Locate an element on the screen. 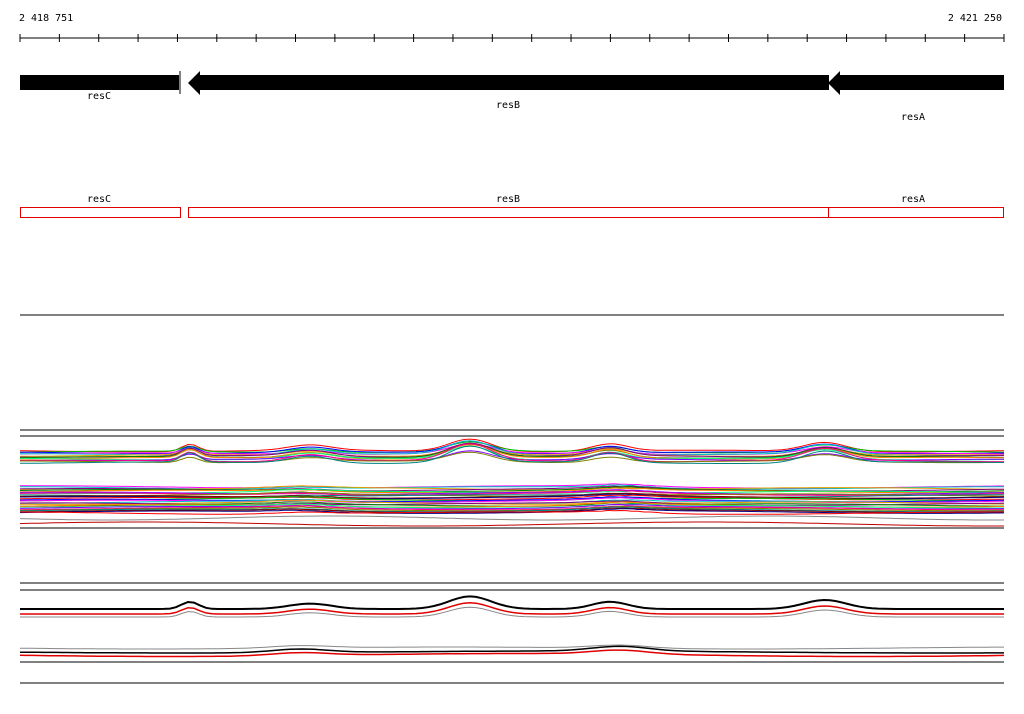 The image size is (1024, 714). gene-resB-arrow is located at coordinates (508, 83).